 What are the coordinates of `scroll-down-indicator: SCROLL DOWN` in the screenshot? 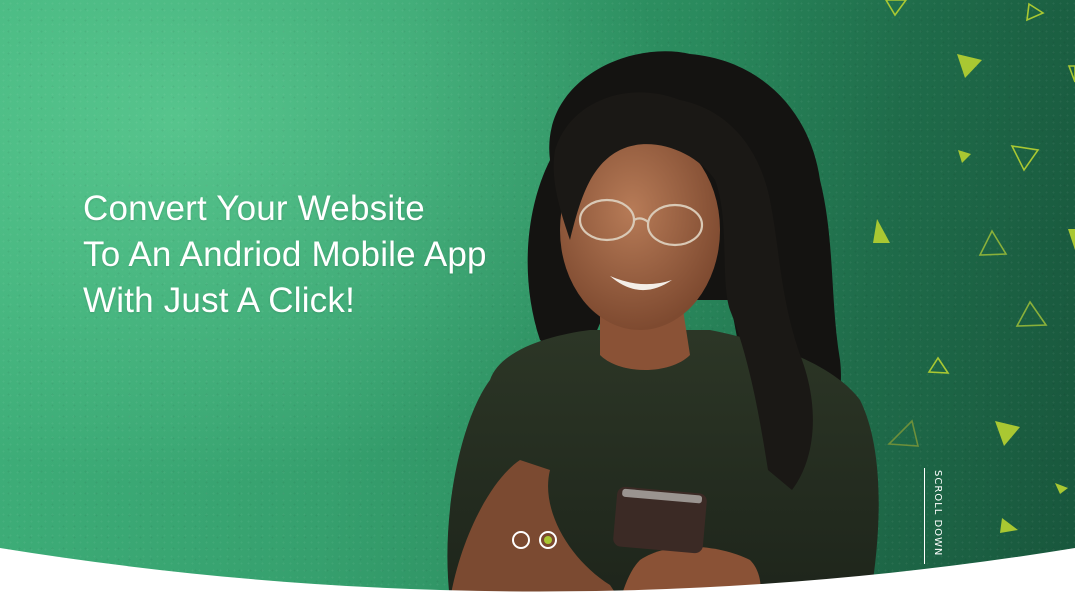 It's located at (935, 516).